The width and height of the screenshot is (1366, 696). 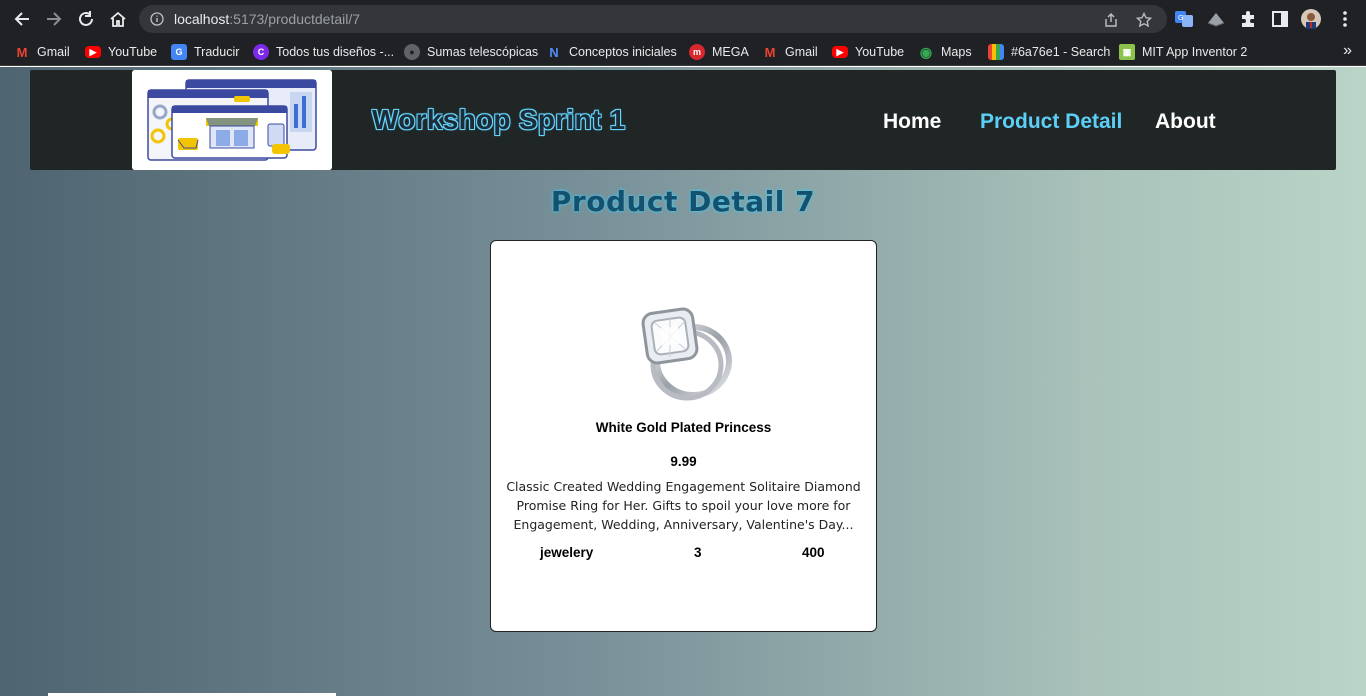 I want to click on bookmark-youtube: ▶ YouTube, so click(x=121, y=52).